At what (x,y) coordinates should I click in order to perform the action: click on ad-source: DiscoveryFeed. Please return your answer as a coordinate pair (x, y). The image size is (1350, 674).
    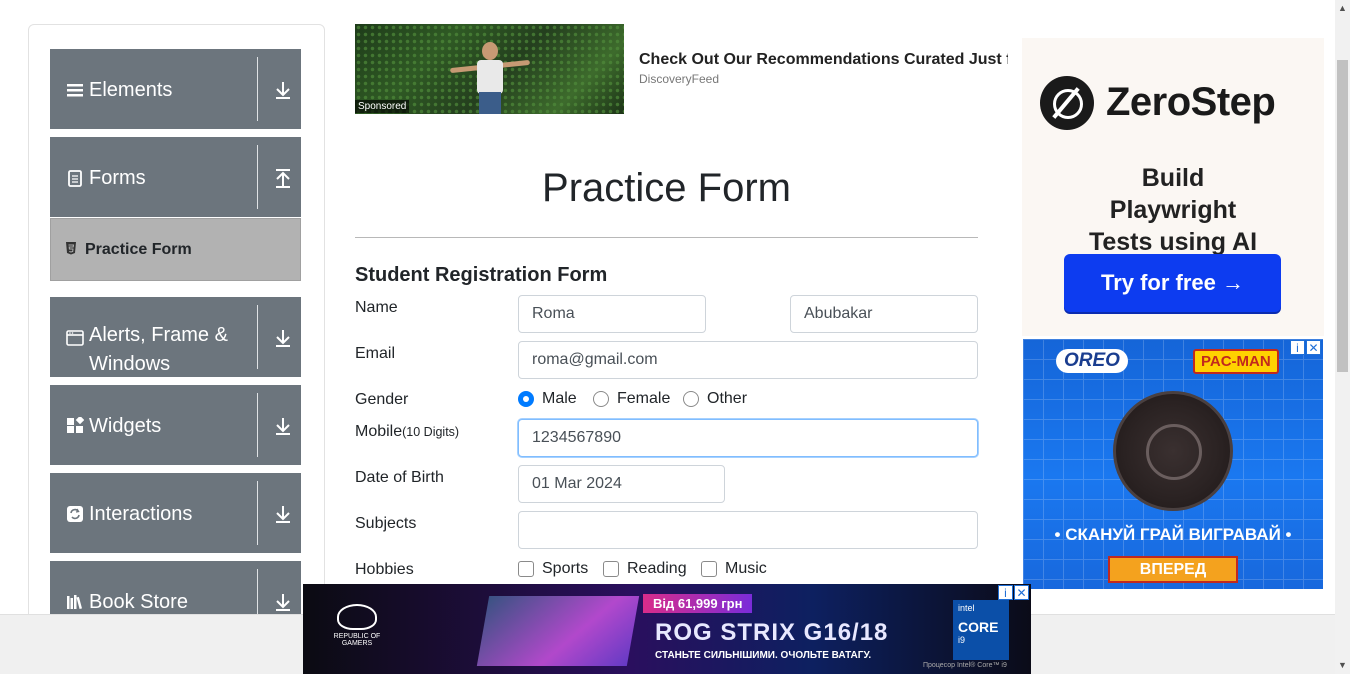
    Looking at the image, I should click on (679, 79).